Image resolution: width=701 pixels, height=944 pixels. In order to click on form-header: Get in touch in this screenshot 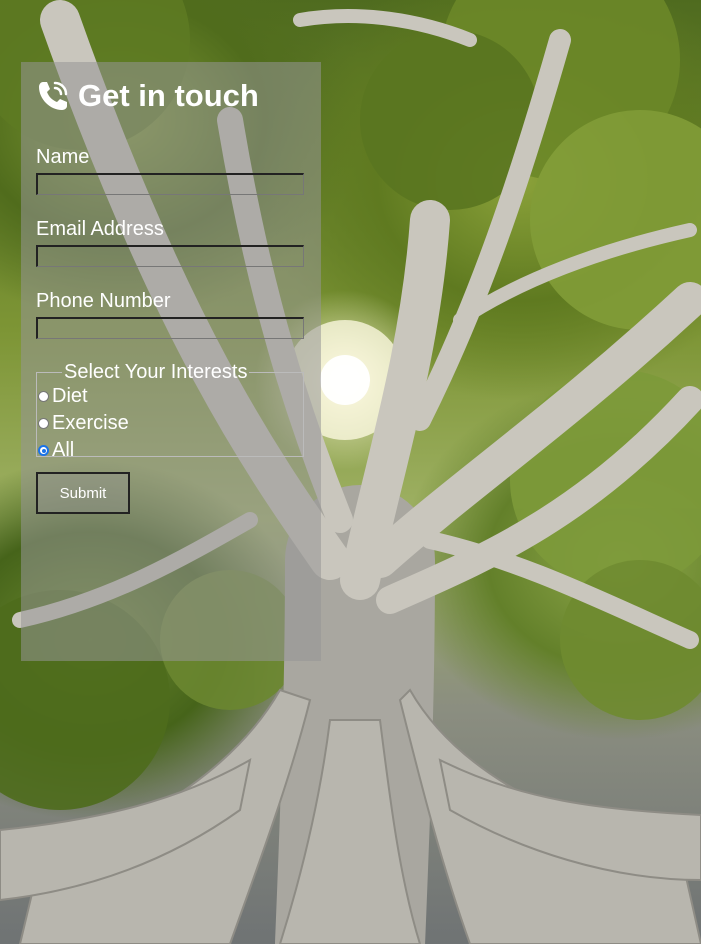, I will do `click(171, 96)`.